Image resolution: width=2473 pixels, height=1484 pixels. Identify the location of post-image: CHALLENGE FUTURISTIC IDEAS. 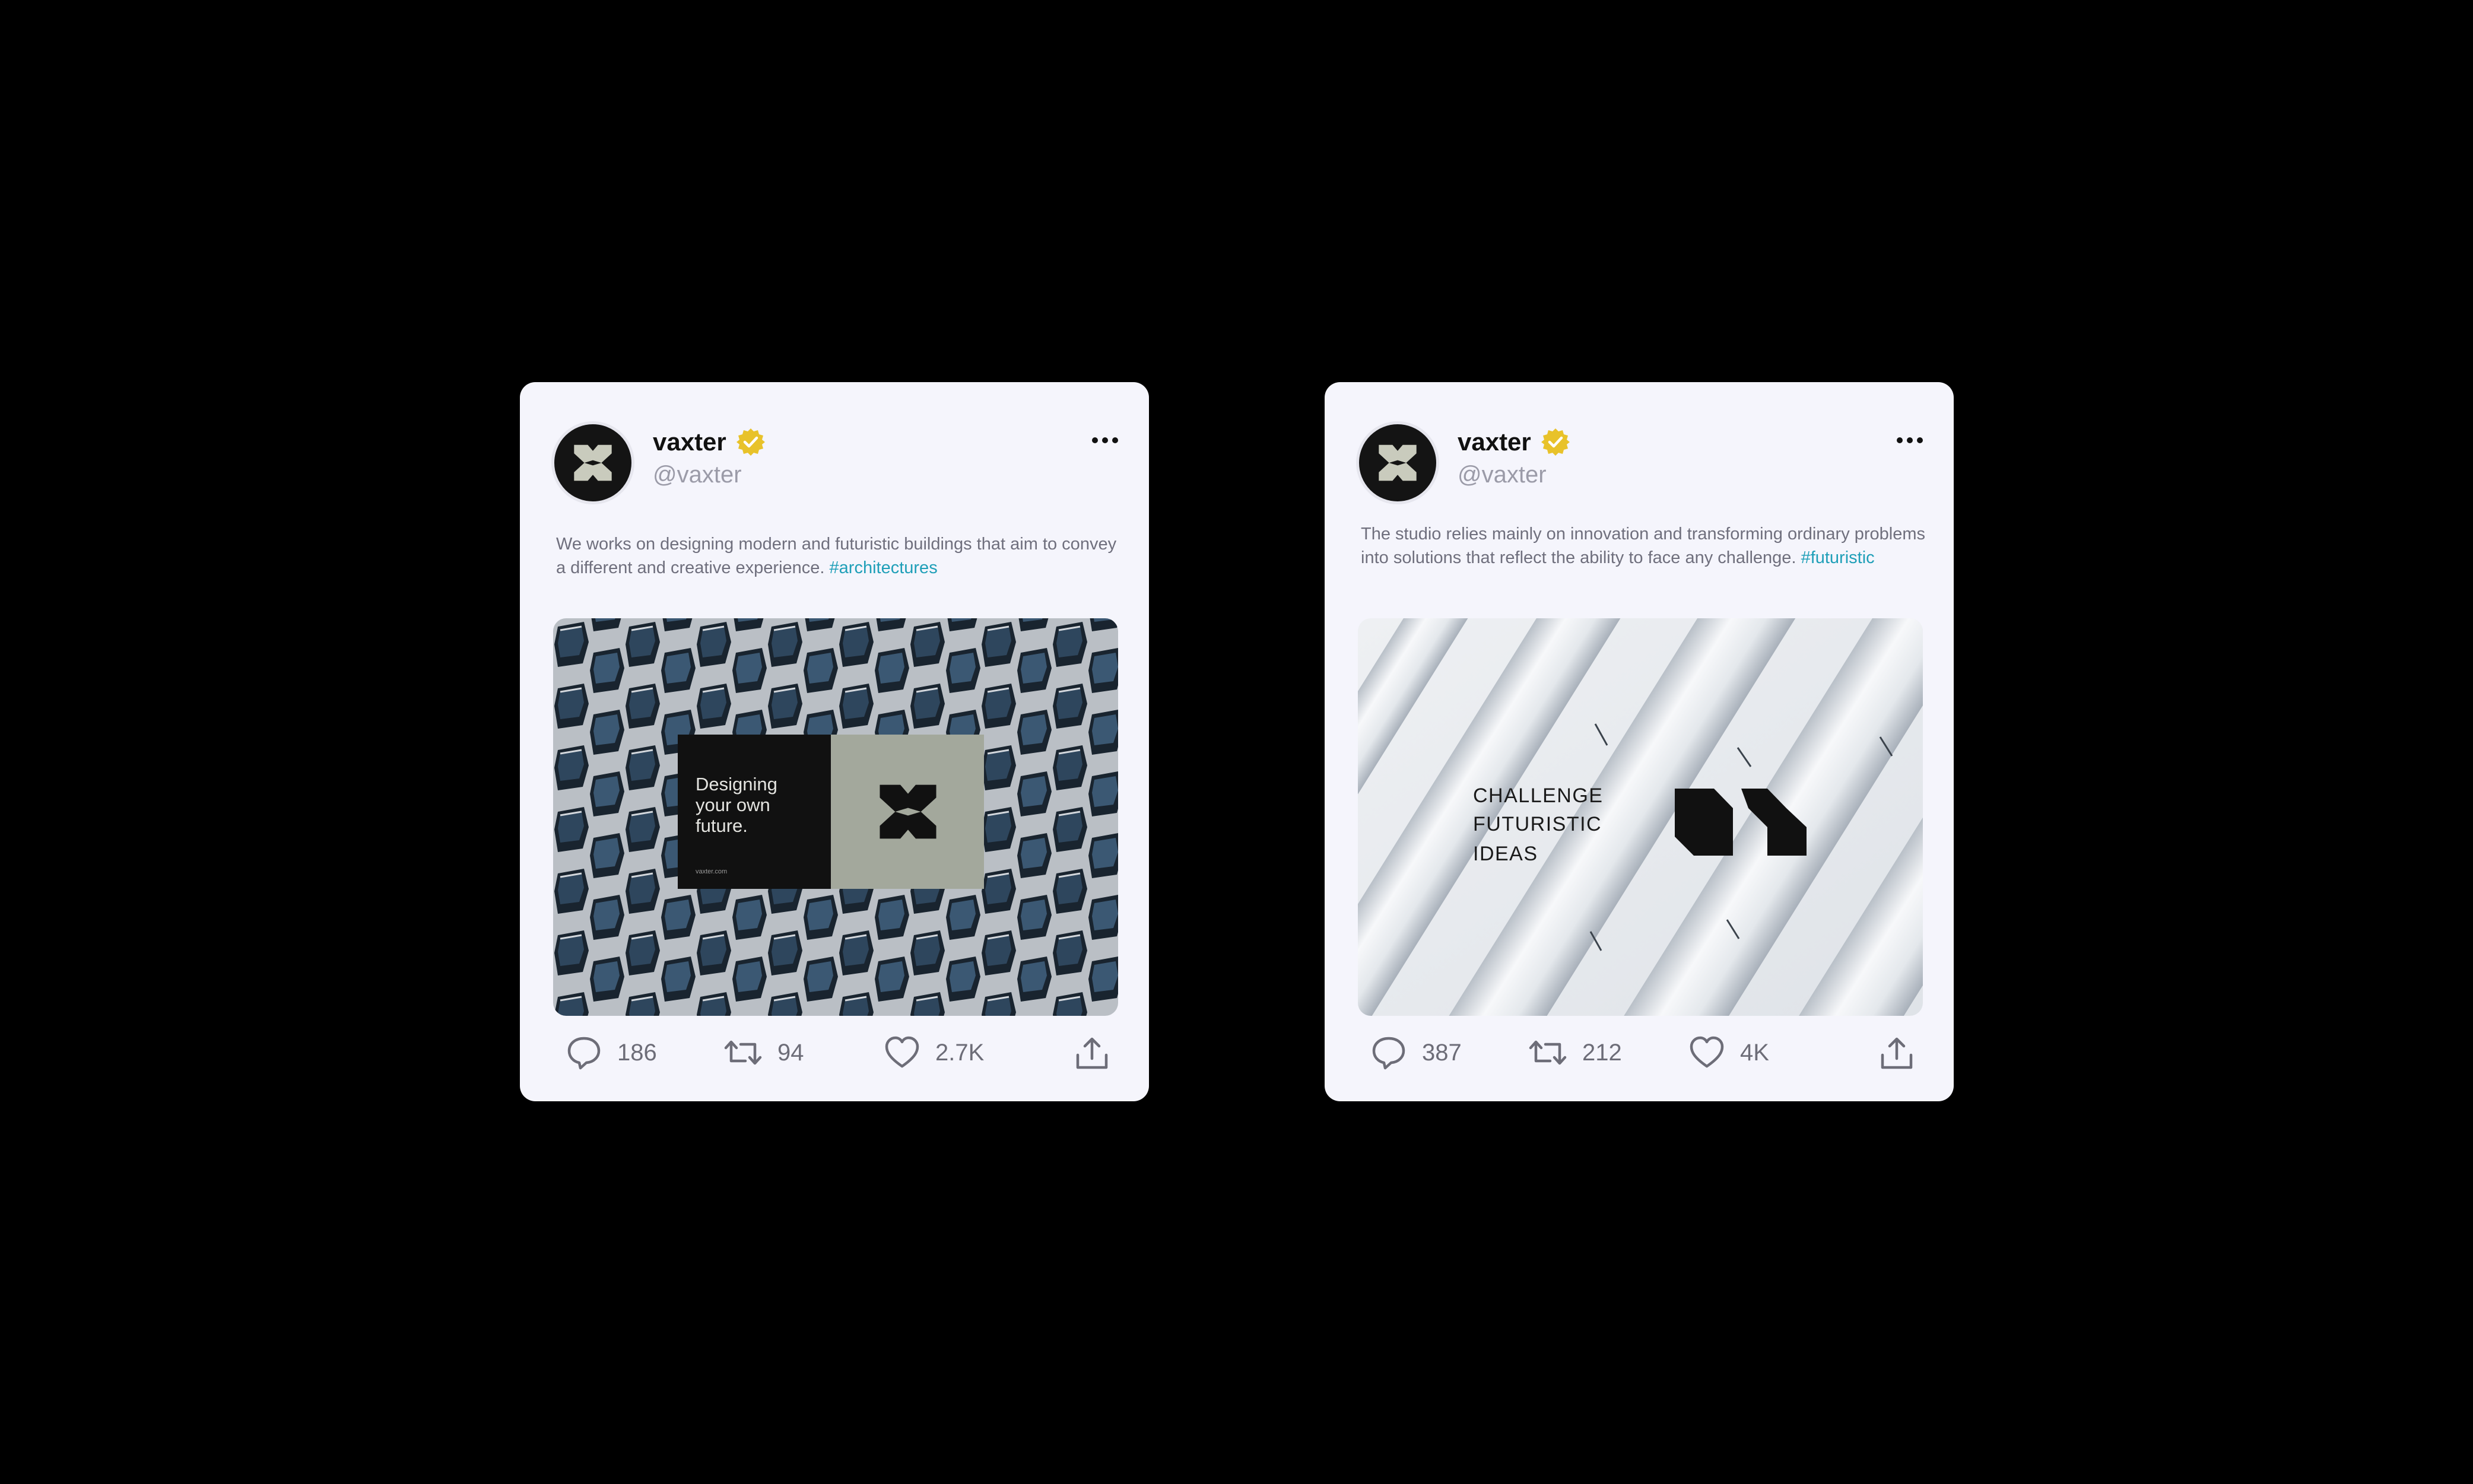
(1640, 817).